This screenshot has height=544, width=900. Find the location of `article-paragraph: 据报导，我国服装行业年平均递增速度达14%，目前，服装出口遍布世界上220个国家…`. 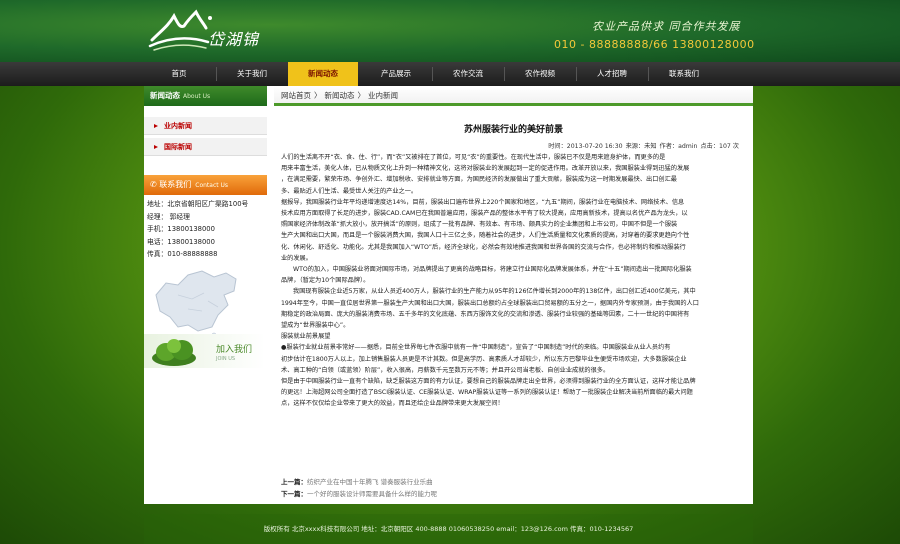

article-paragraph: 据报导，我国服装行业年平均递增速度达14%，目前，服装出口遍布世界上220个国家… is located at coordinates (483, 202).